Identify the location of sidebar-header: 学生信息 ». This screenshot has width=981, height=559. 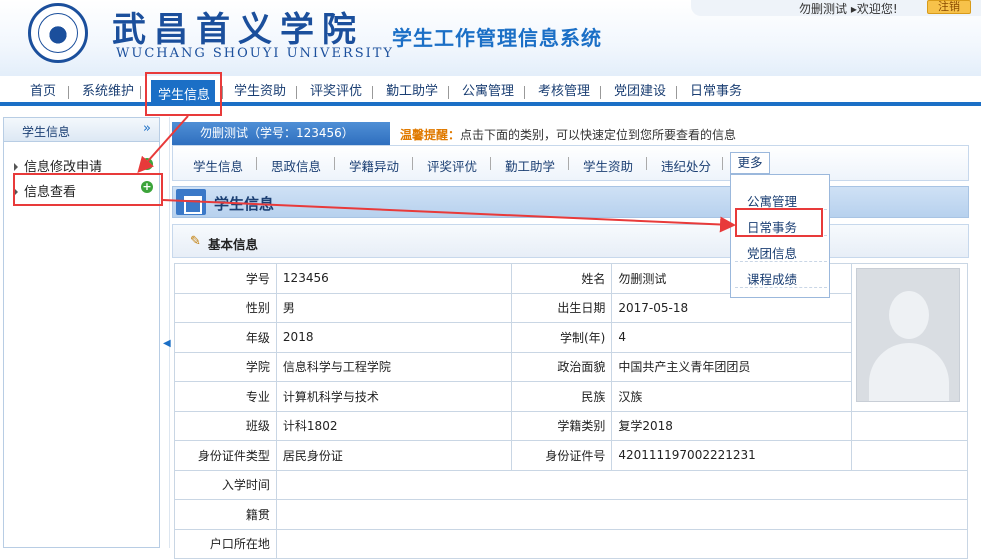
(81, 130).